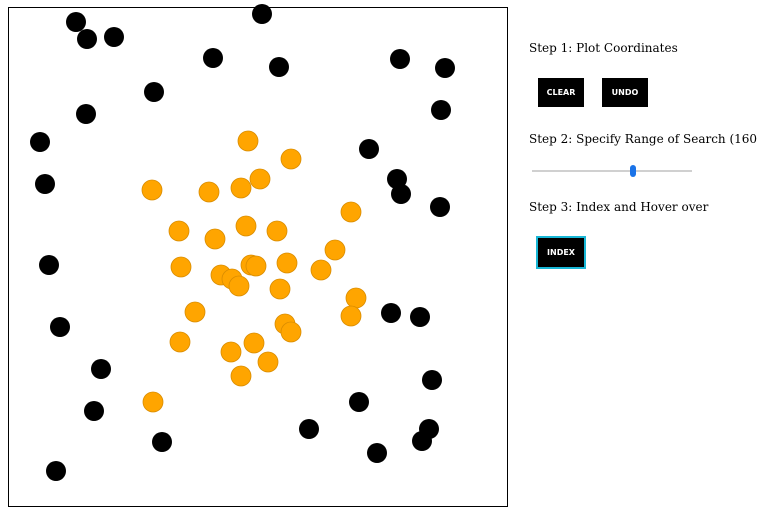  I want to click on range-slider-thumb, so click(633, 171).